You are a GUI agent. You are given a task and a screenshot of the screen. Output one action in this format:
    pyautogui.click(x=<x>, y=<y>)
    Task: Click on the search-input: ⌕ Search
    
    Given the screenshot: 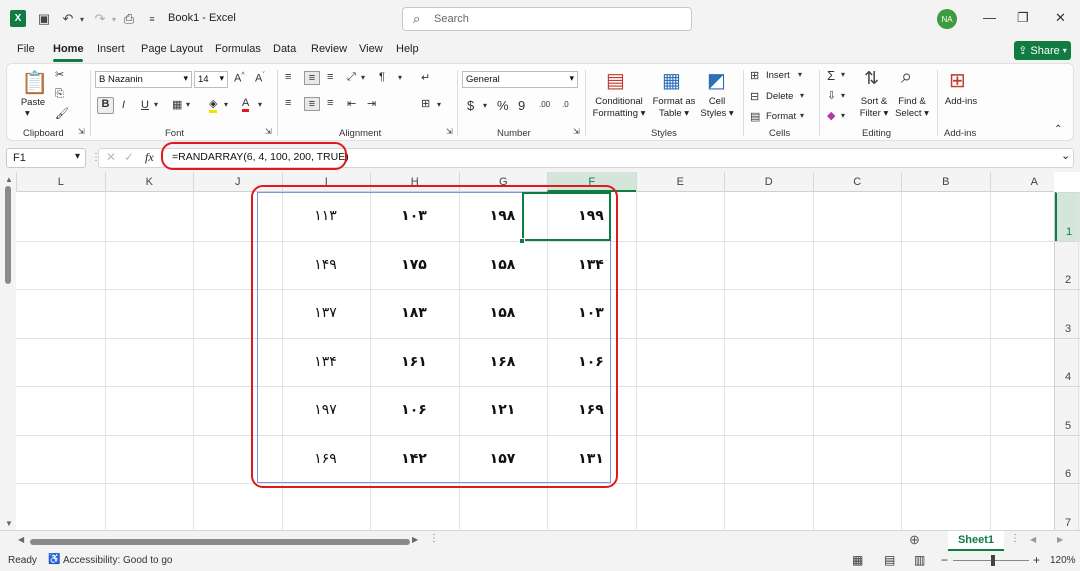 What is the action you would take?
    pyautogui.click(x=547, y=19)
    